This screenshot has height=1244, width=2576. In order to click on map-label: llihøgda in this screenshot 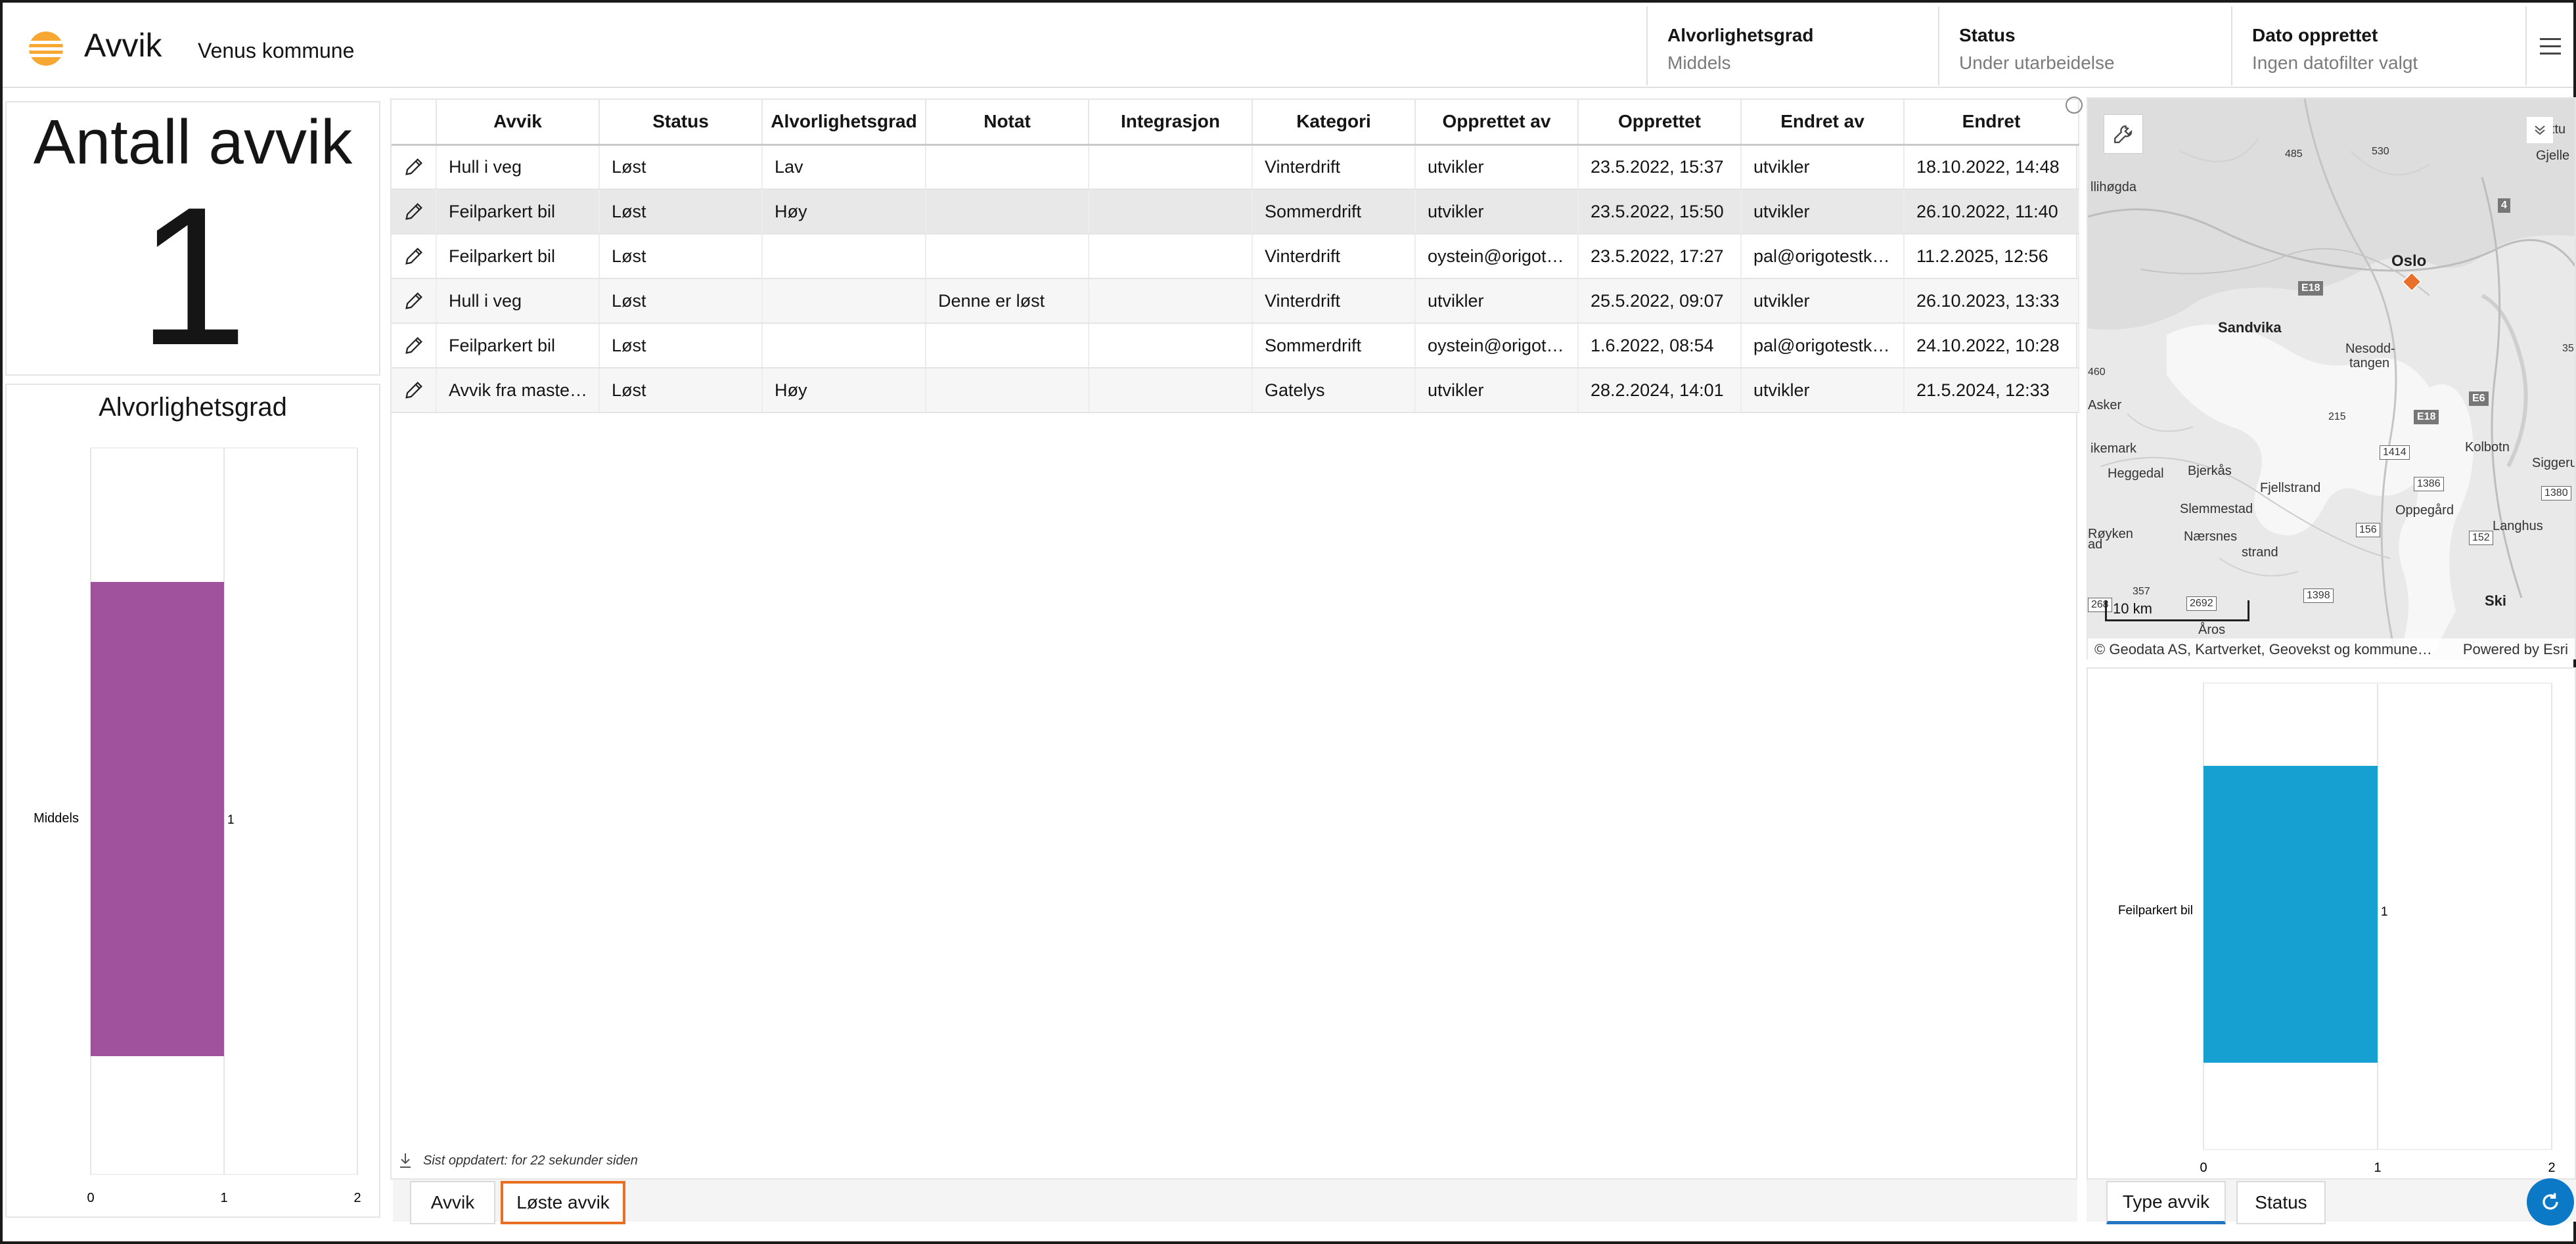, I will do `click(2113, 187)`.